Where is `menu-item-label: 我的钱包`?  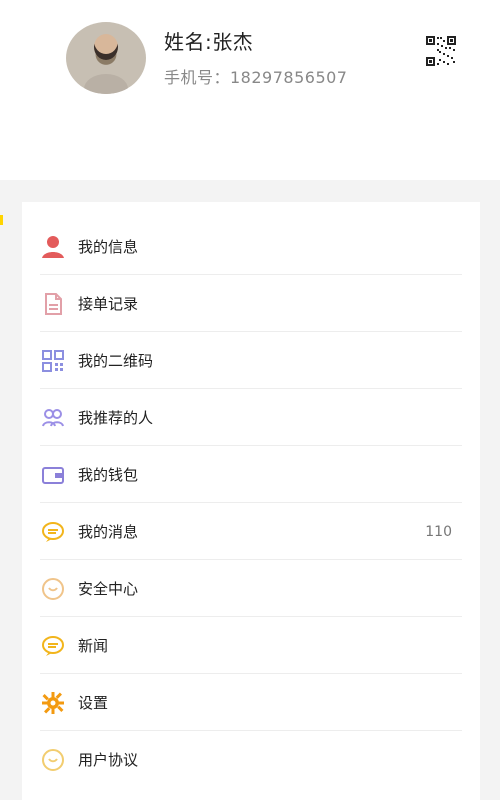 menu-item-label: 我的钱包 is located at coordinates (108, 475).